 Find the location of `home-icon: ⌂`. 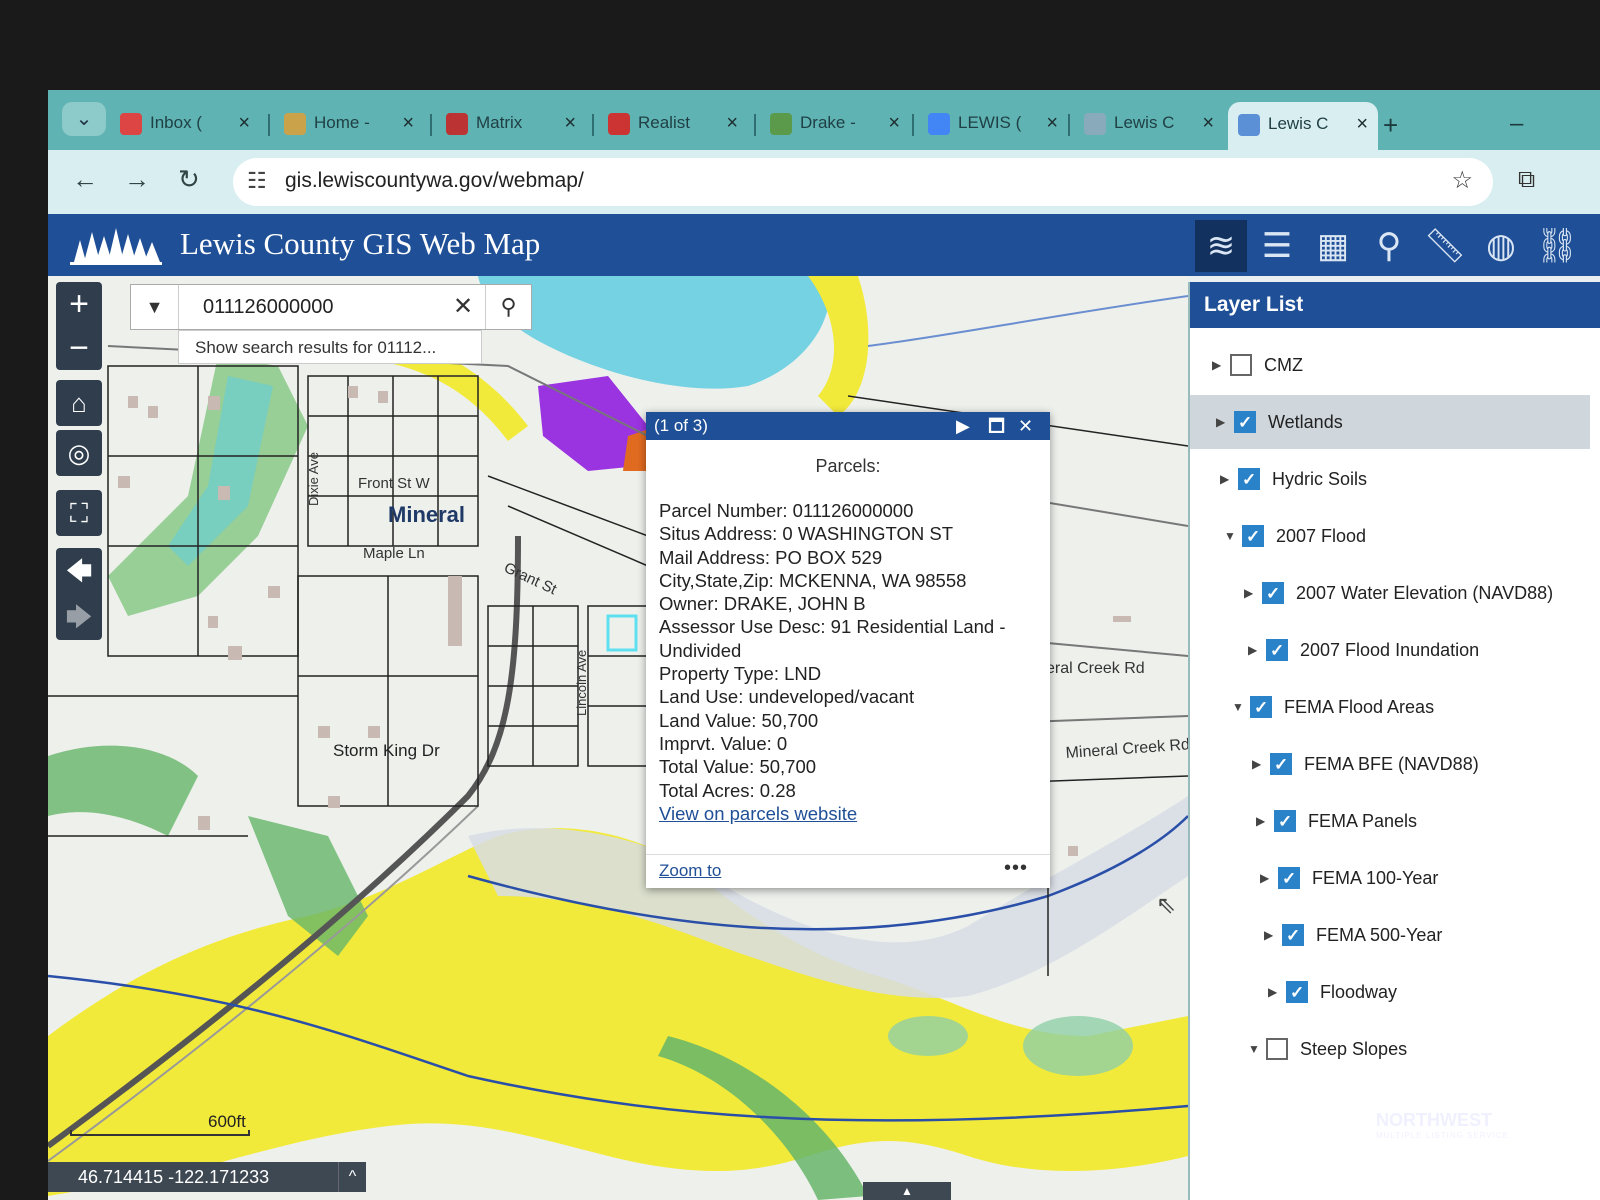

home-icon: ⌂ is located at coordinates (79, 403).